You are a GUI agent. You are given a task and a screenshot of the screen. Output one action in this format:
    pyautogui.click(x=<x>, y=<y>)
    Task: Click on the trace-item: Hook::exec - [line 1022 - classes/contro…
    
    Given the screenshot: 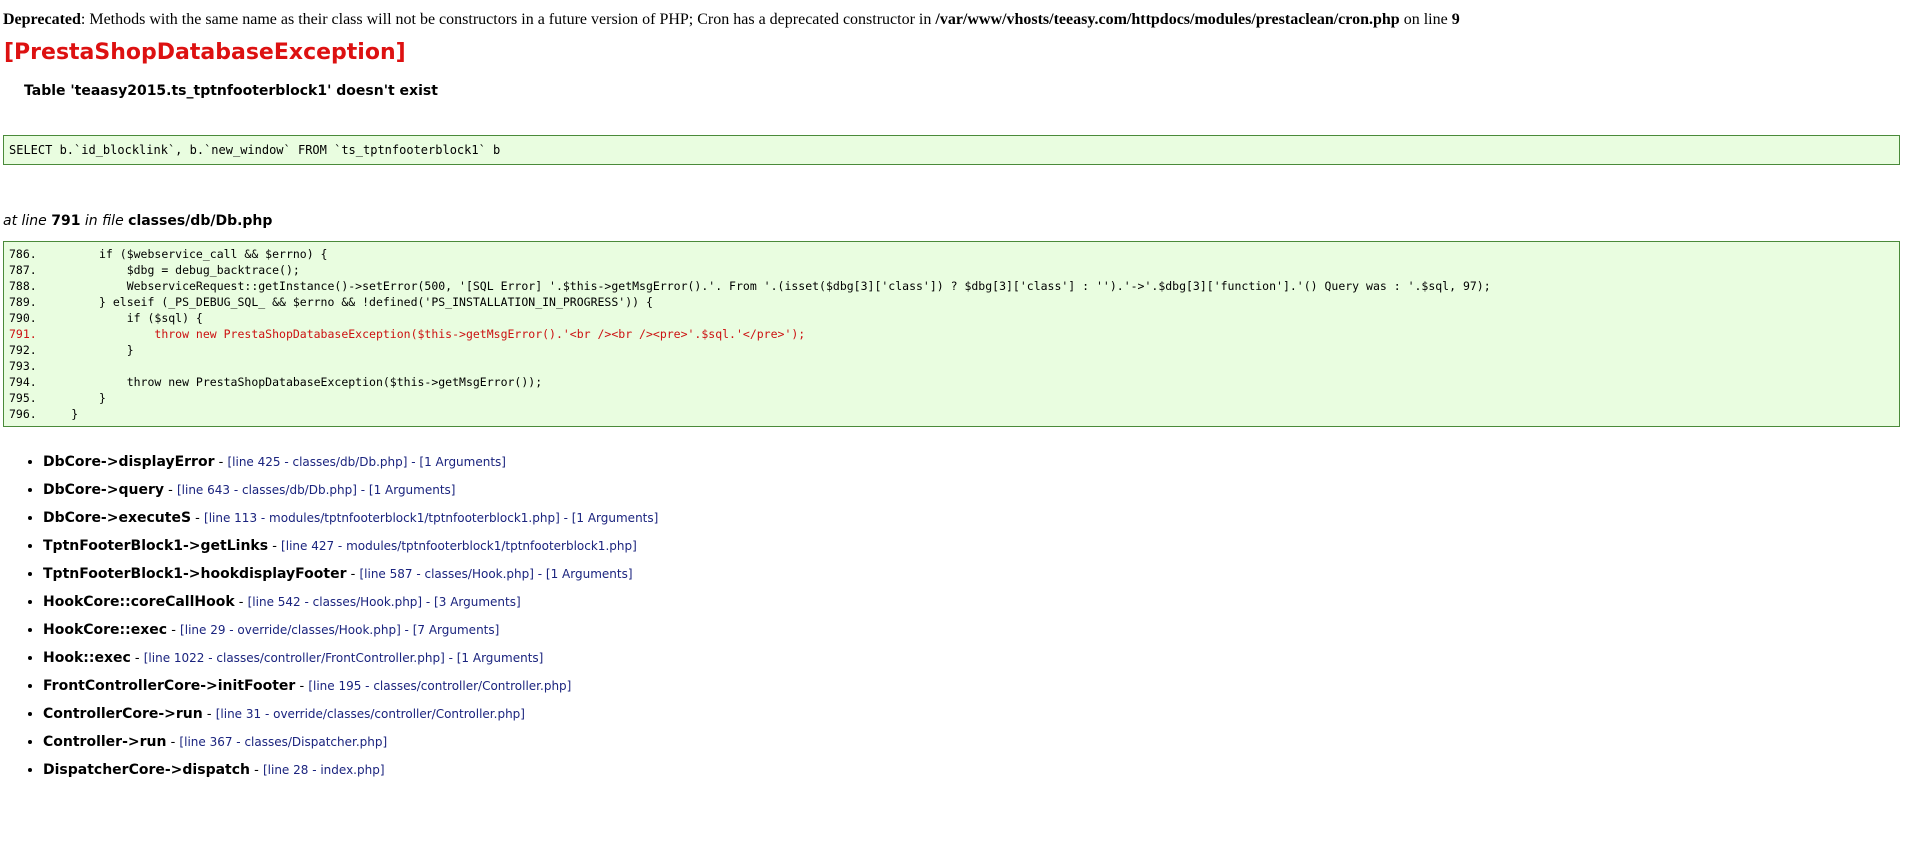 What is the action you would take?
    pyautogui.click(x=975, y=658)
    